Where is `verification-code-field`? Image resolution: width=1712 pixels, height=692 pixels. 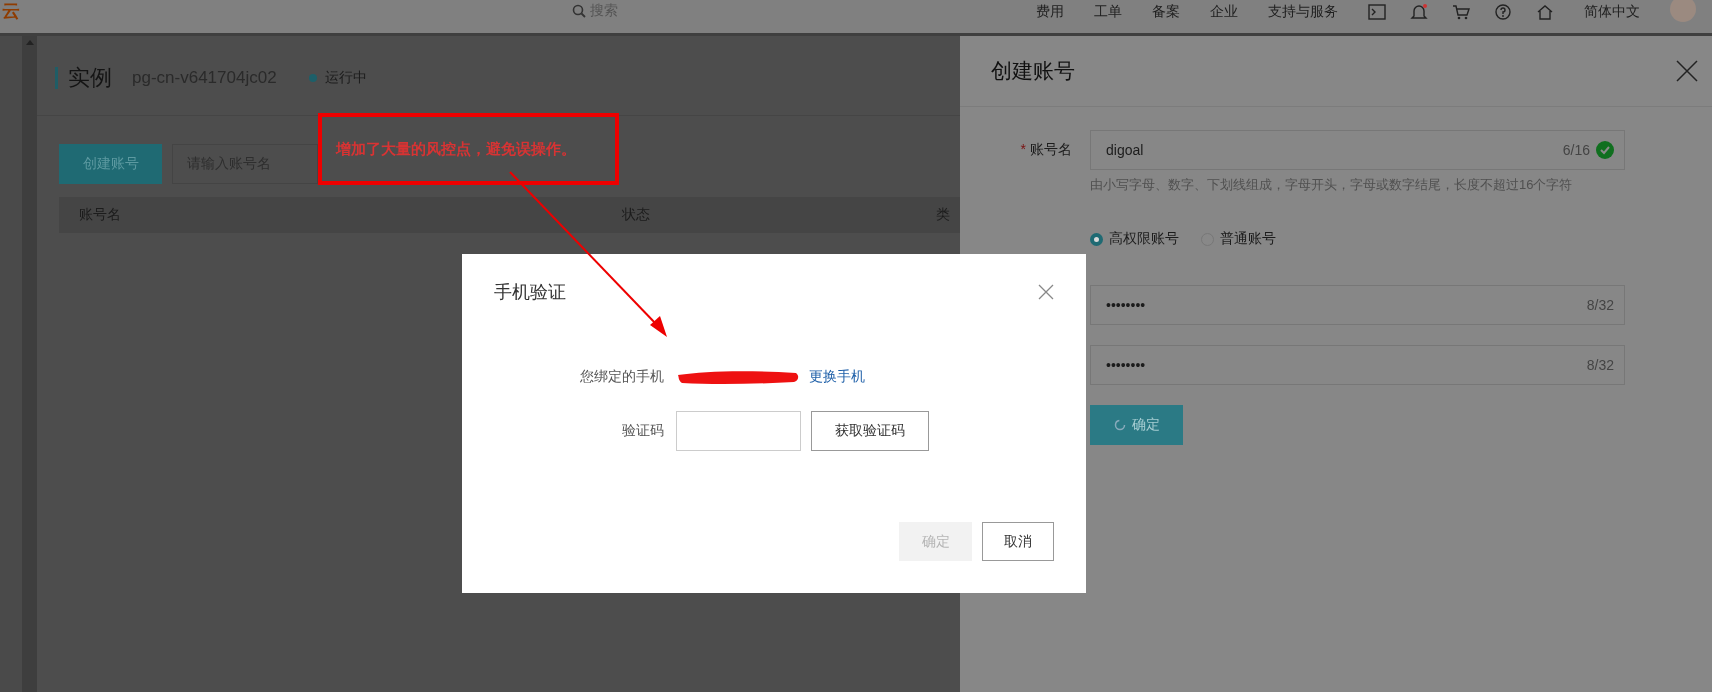 verification-code-field is located at coordinates (738, 431).